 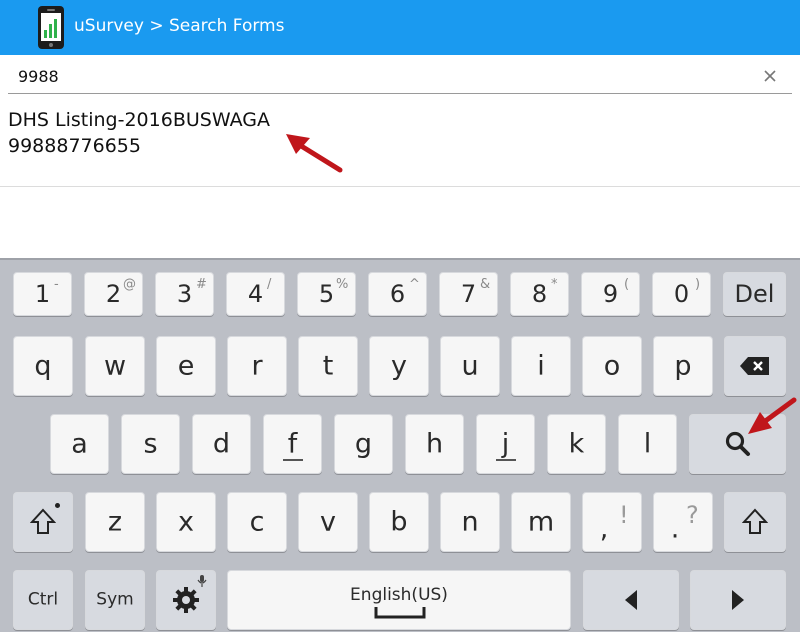 I want to click on key-f: f, so click(x=292, y=444).